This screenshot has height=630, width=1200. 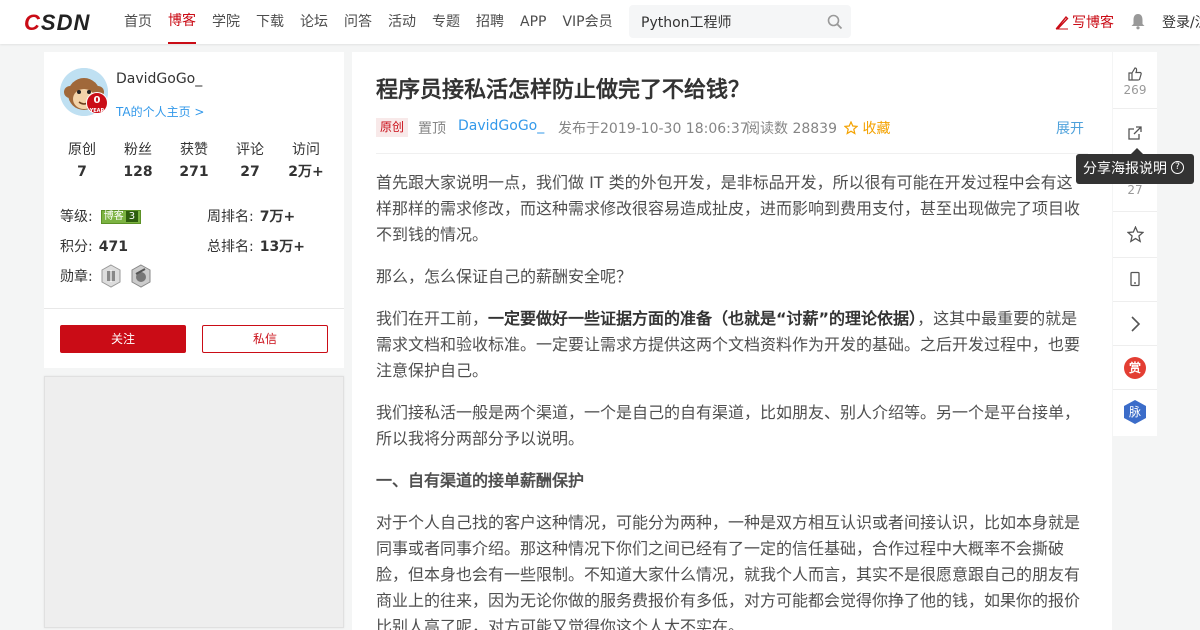 I want to click on nav-item-download: 下载, so click(x=270, y=22).